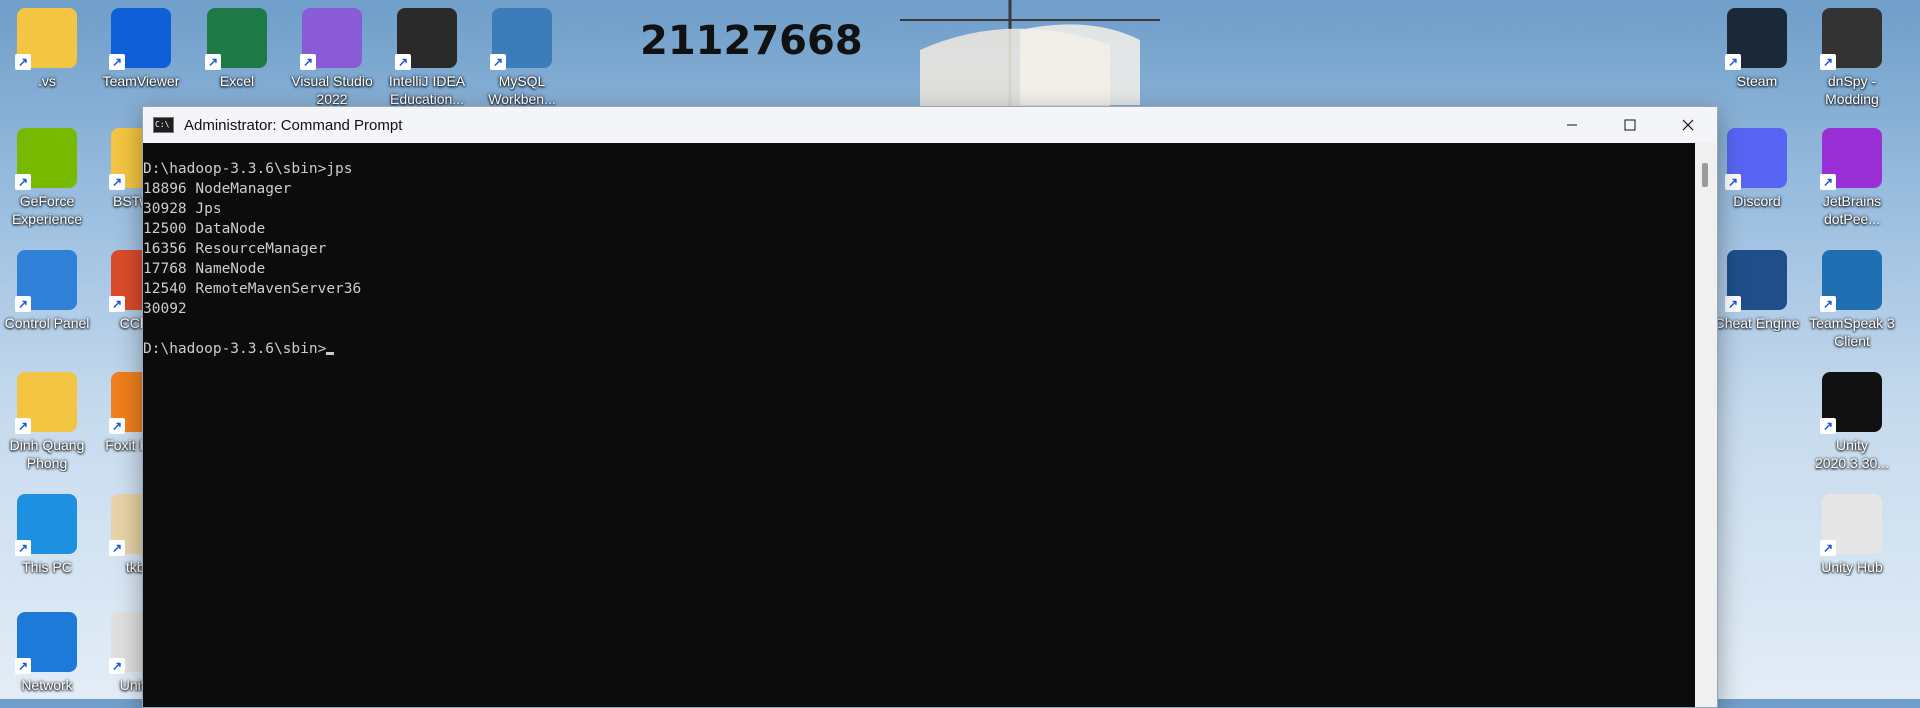 The width and height of the screenshot is (1920, 708). What do you see at coordinates (47, 422) in the screenshot?
I see `desktop-icon-user-folder: ↗ Dinh Quang Phong` at bounding box center [47, 422].